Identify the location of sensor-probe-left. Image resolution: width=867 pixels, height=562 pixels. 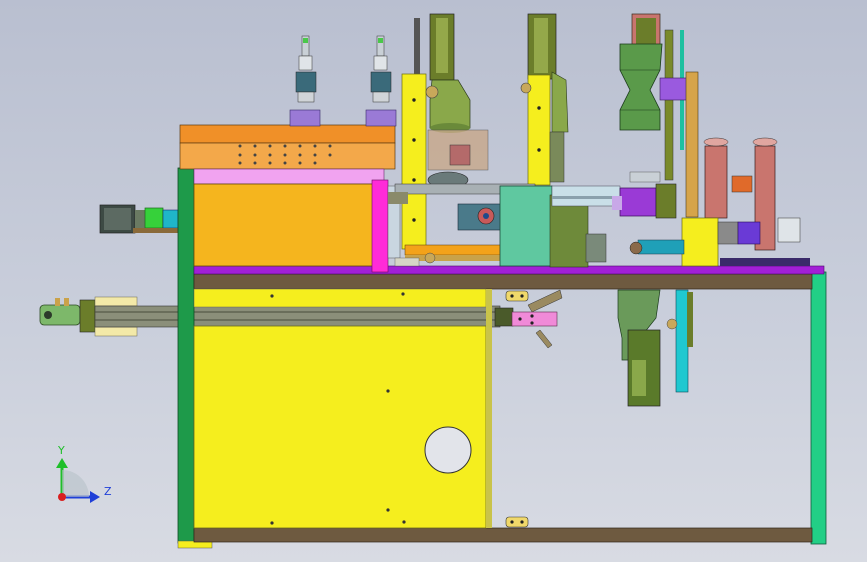
(305, 81).